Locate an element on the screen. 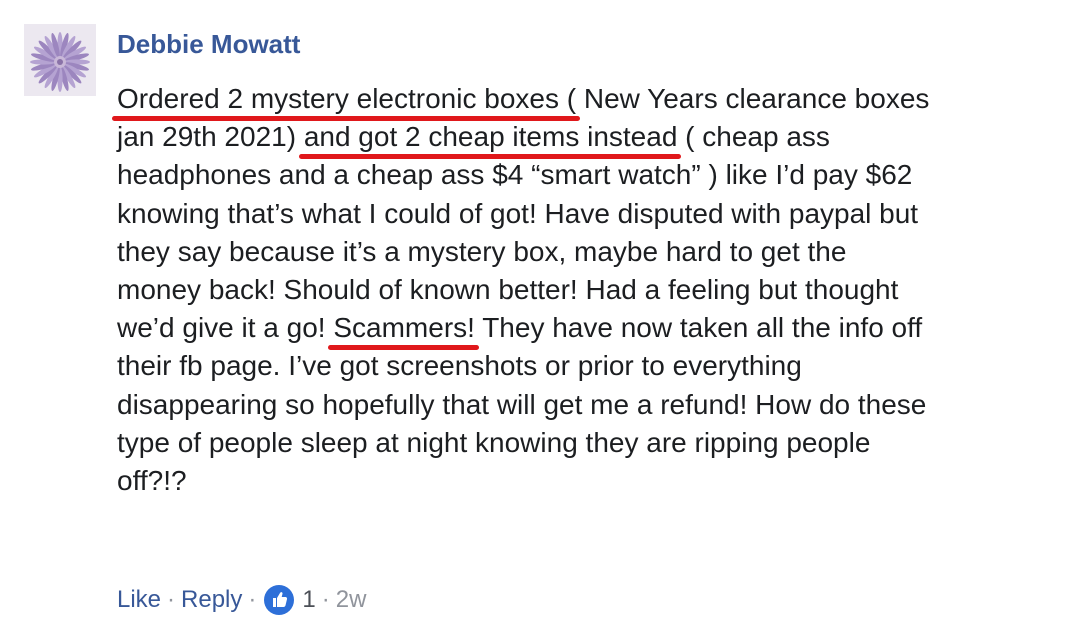  body-text: off?!? is located at coordinates (152, 480).